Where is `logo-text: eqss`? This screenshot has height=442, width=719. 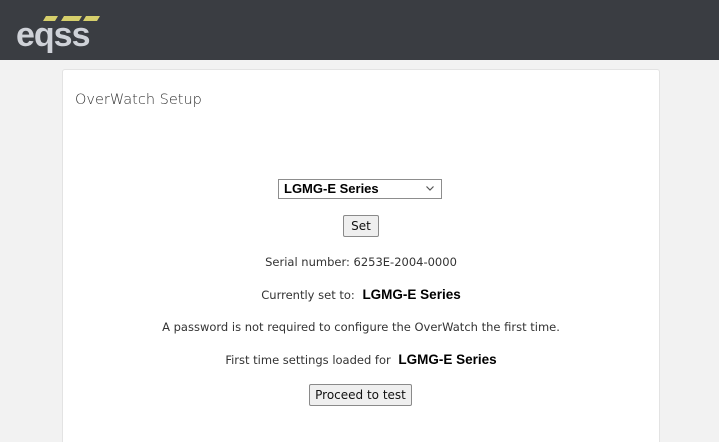
logo-text: eqss is located at coordinates (53, 35).